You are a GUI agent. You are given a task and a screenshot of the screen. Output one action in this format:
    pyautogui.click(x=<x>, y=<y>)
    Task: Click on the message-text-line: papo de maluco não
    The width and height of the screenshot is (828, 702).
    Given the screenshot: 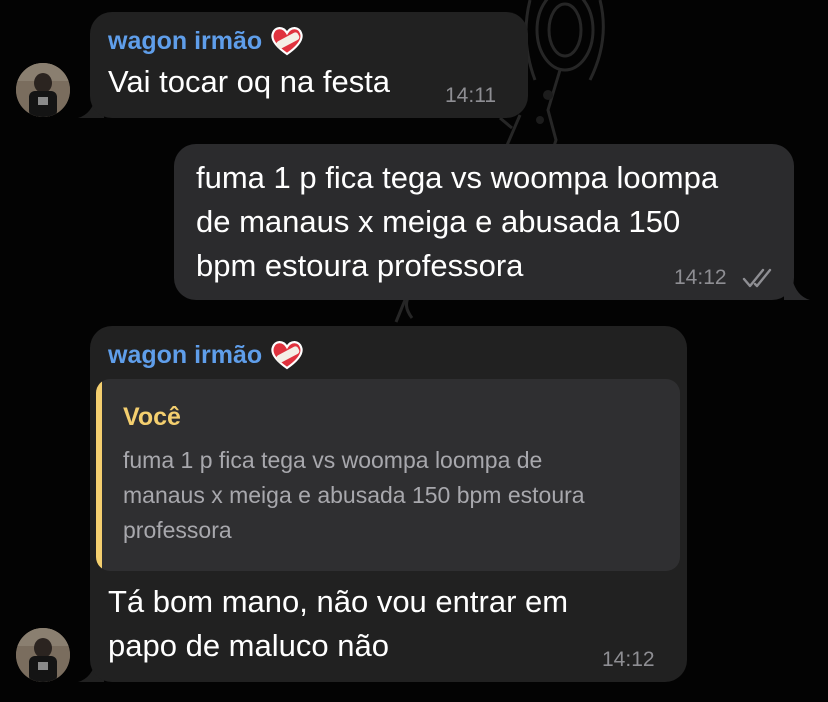 What is the action you would take?
    pyautogui.click(x=248, y=645)
    